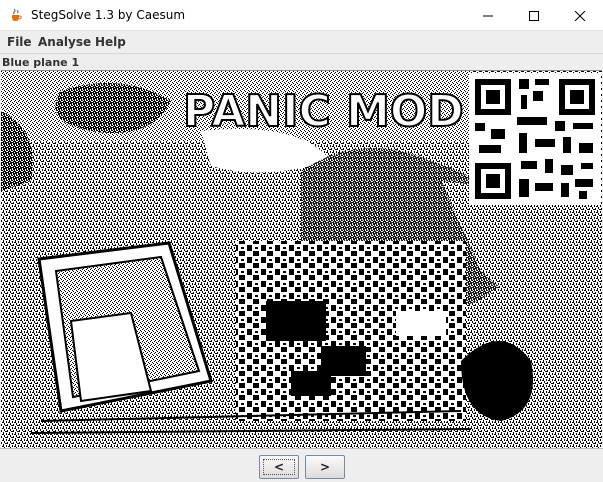 The height and width of the screenshot is (482, 603). I want to click on minimize-icon, so click(488, 15).